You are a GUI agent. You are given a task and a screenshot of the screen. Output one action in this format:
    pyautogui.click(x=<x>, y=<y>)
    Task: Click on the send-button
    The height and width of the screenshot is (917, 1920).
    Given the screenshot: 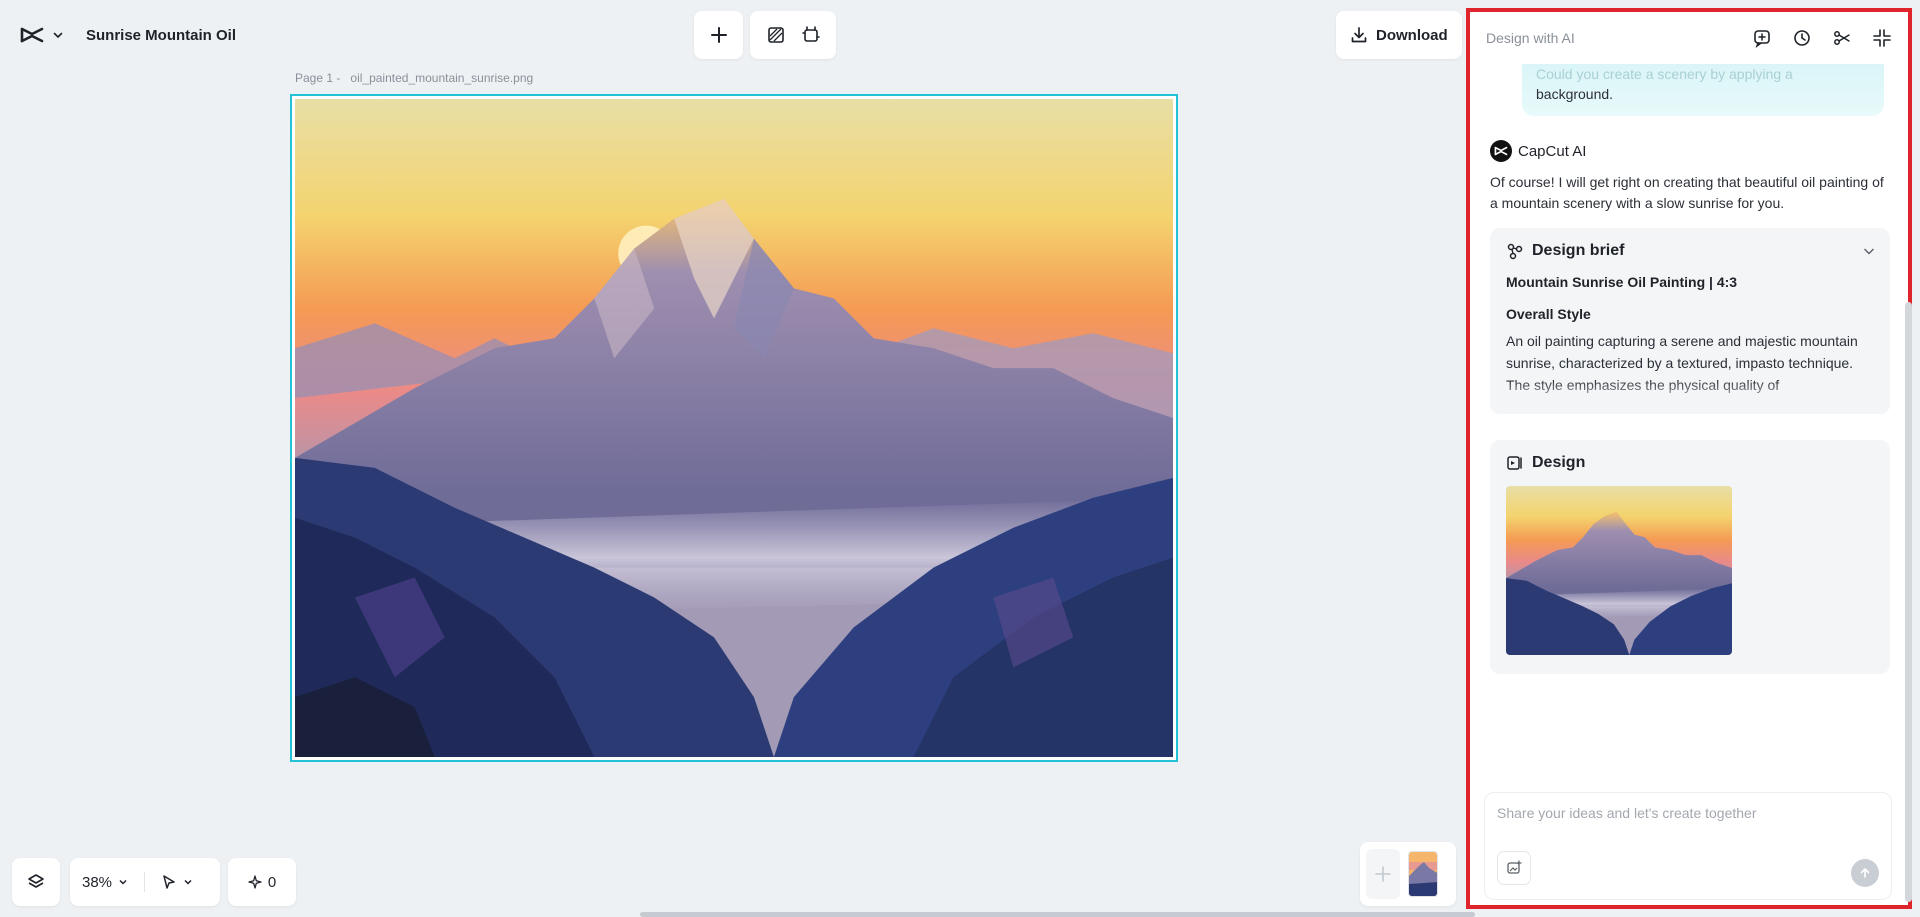 What is the action you would take?
    pyautogui.click(x=1865, y=873)
    